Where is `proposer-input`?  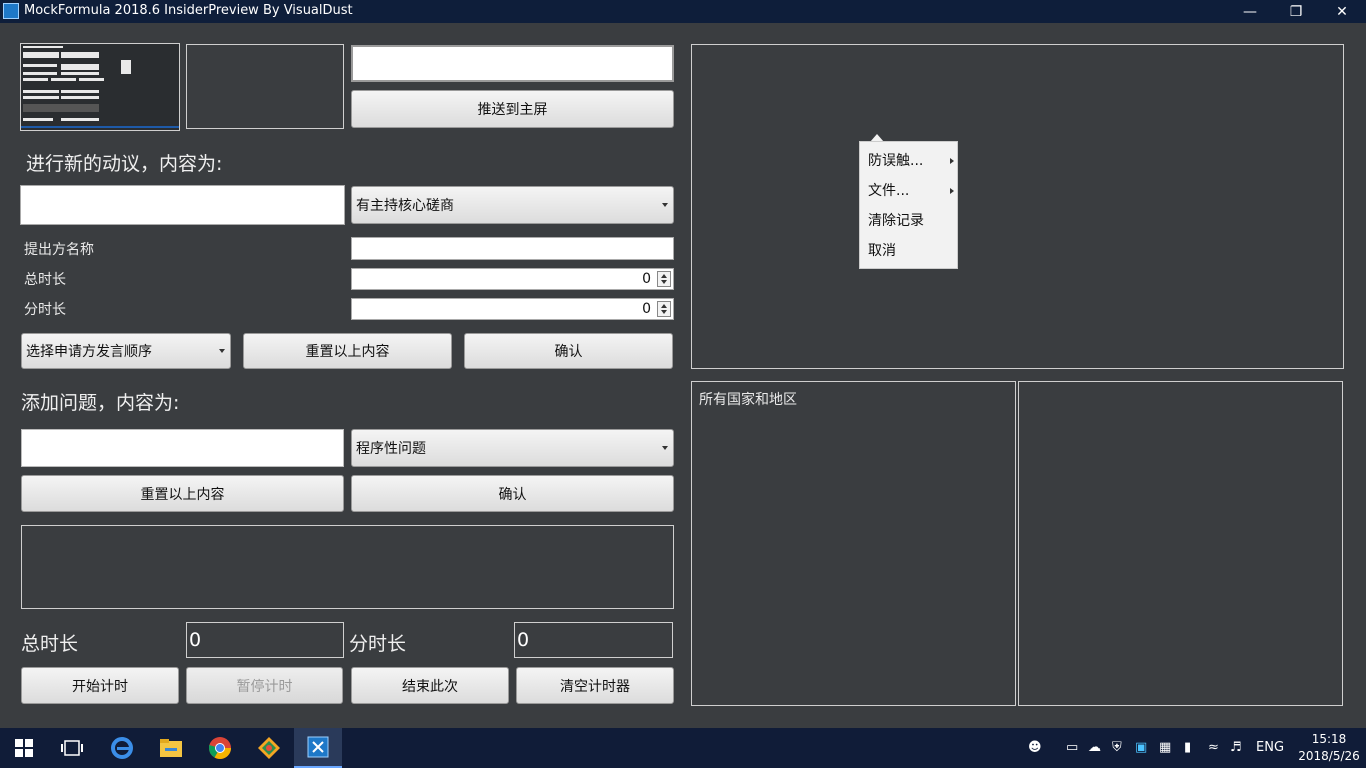
proposer-input is located at coordinates (512, 248).